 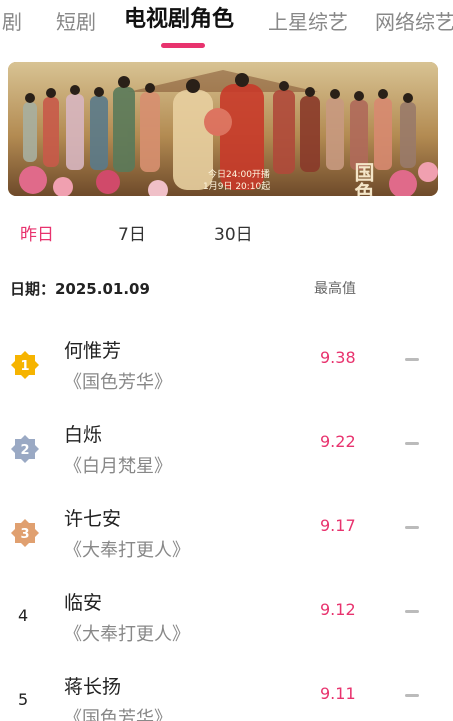 I want to click on category-tabbar: 剧 短剧 电视剧角色 上星综艺 网络综艺, so click(x=226, y=26).